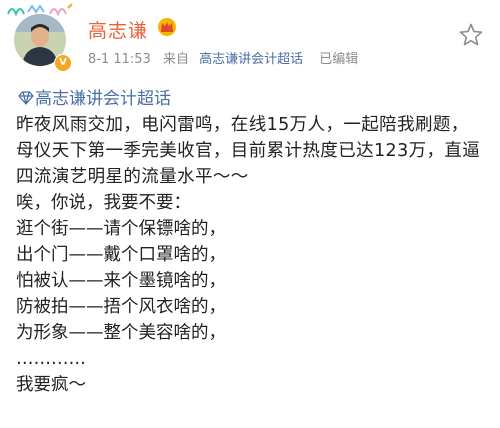 This screenshot has width=500, height=428. I want to click on post-line: 防被拍——捂个风衣啥的，, so click(121, 307).